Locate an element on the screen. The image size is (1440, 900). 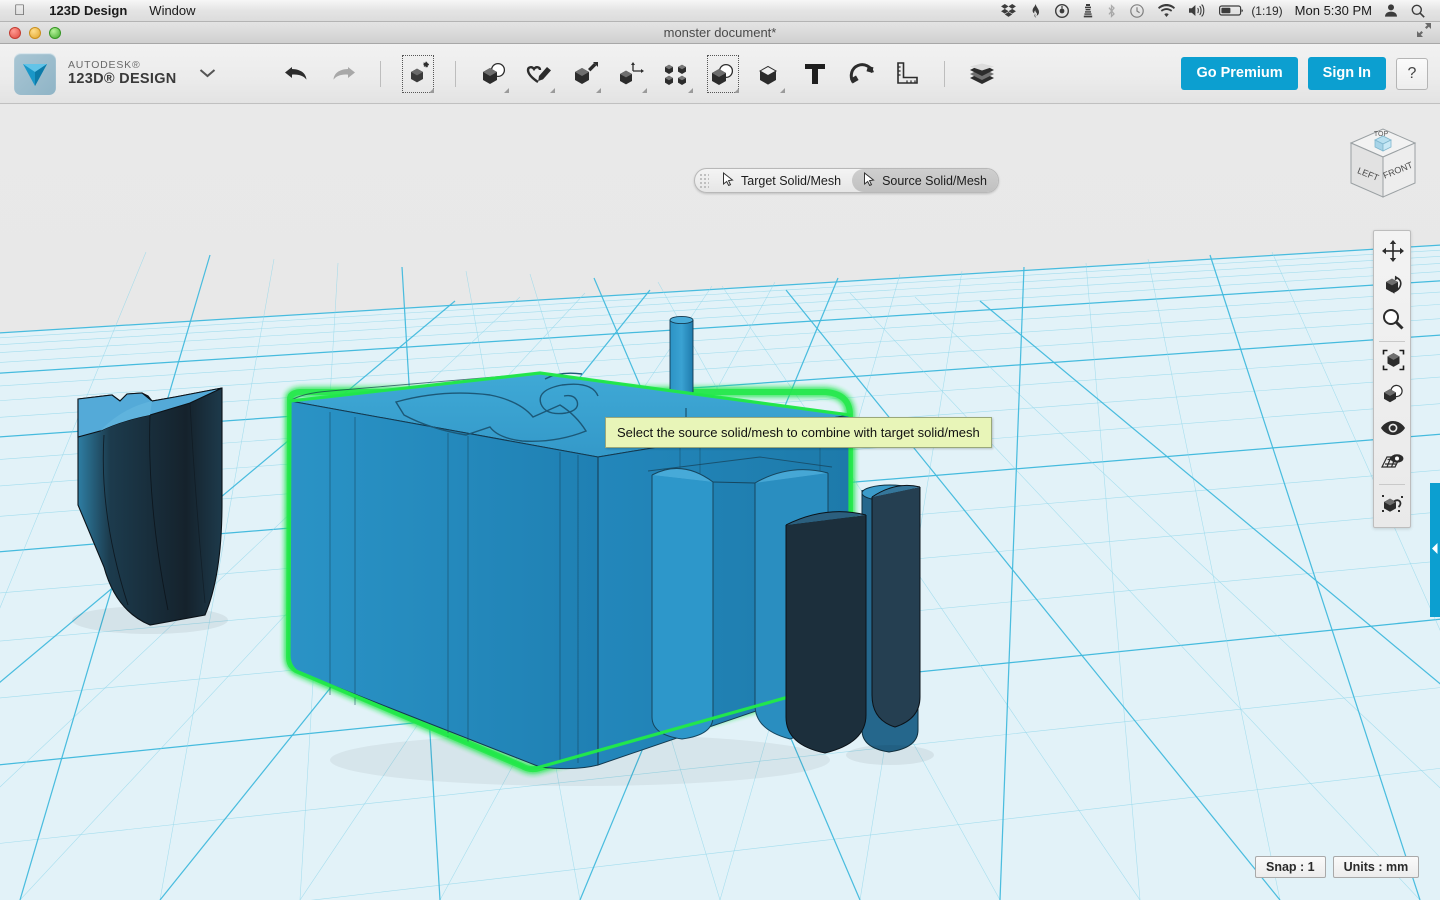
pan-button is located at coordinates (1393, 253).